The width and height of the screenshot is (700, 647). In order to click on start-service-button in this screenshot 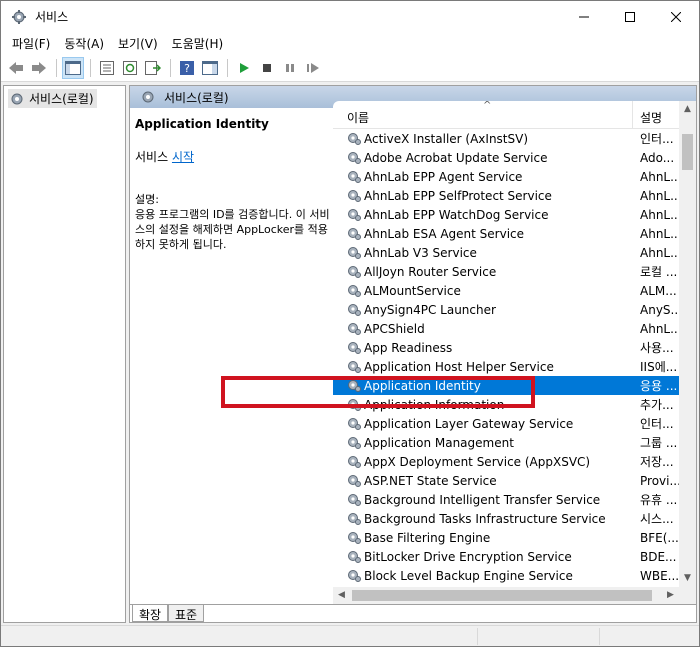, I will do `click(244, 68)`.